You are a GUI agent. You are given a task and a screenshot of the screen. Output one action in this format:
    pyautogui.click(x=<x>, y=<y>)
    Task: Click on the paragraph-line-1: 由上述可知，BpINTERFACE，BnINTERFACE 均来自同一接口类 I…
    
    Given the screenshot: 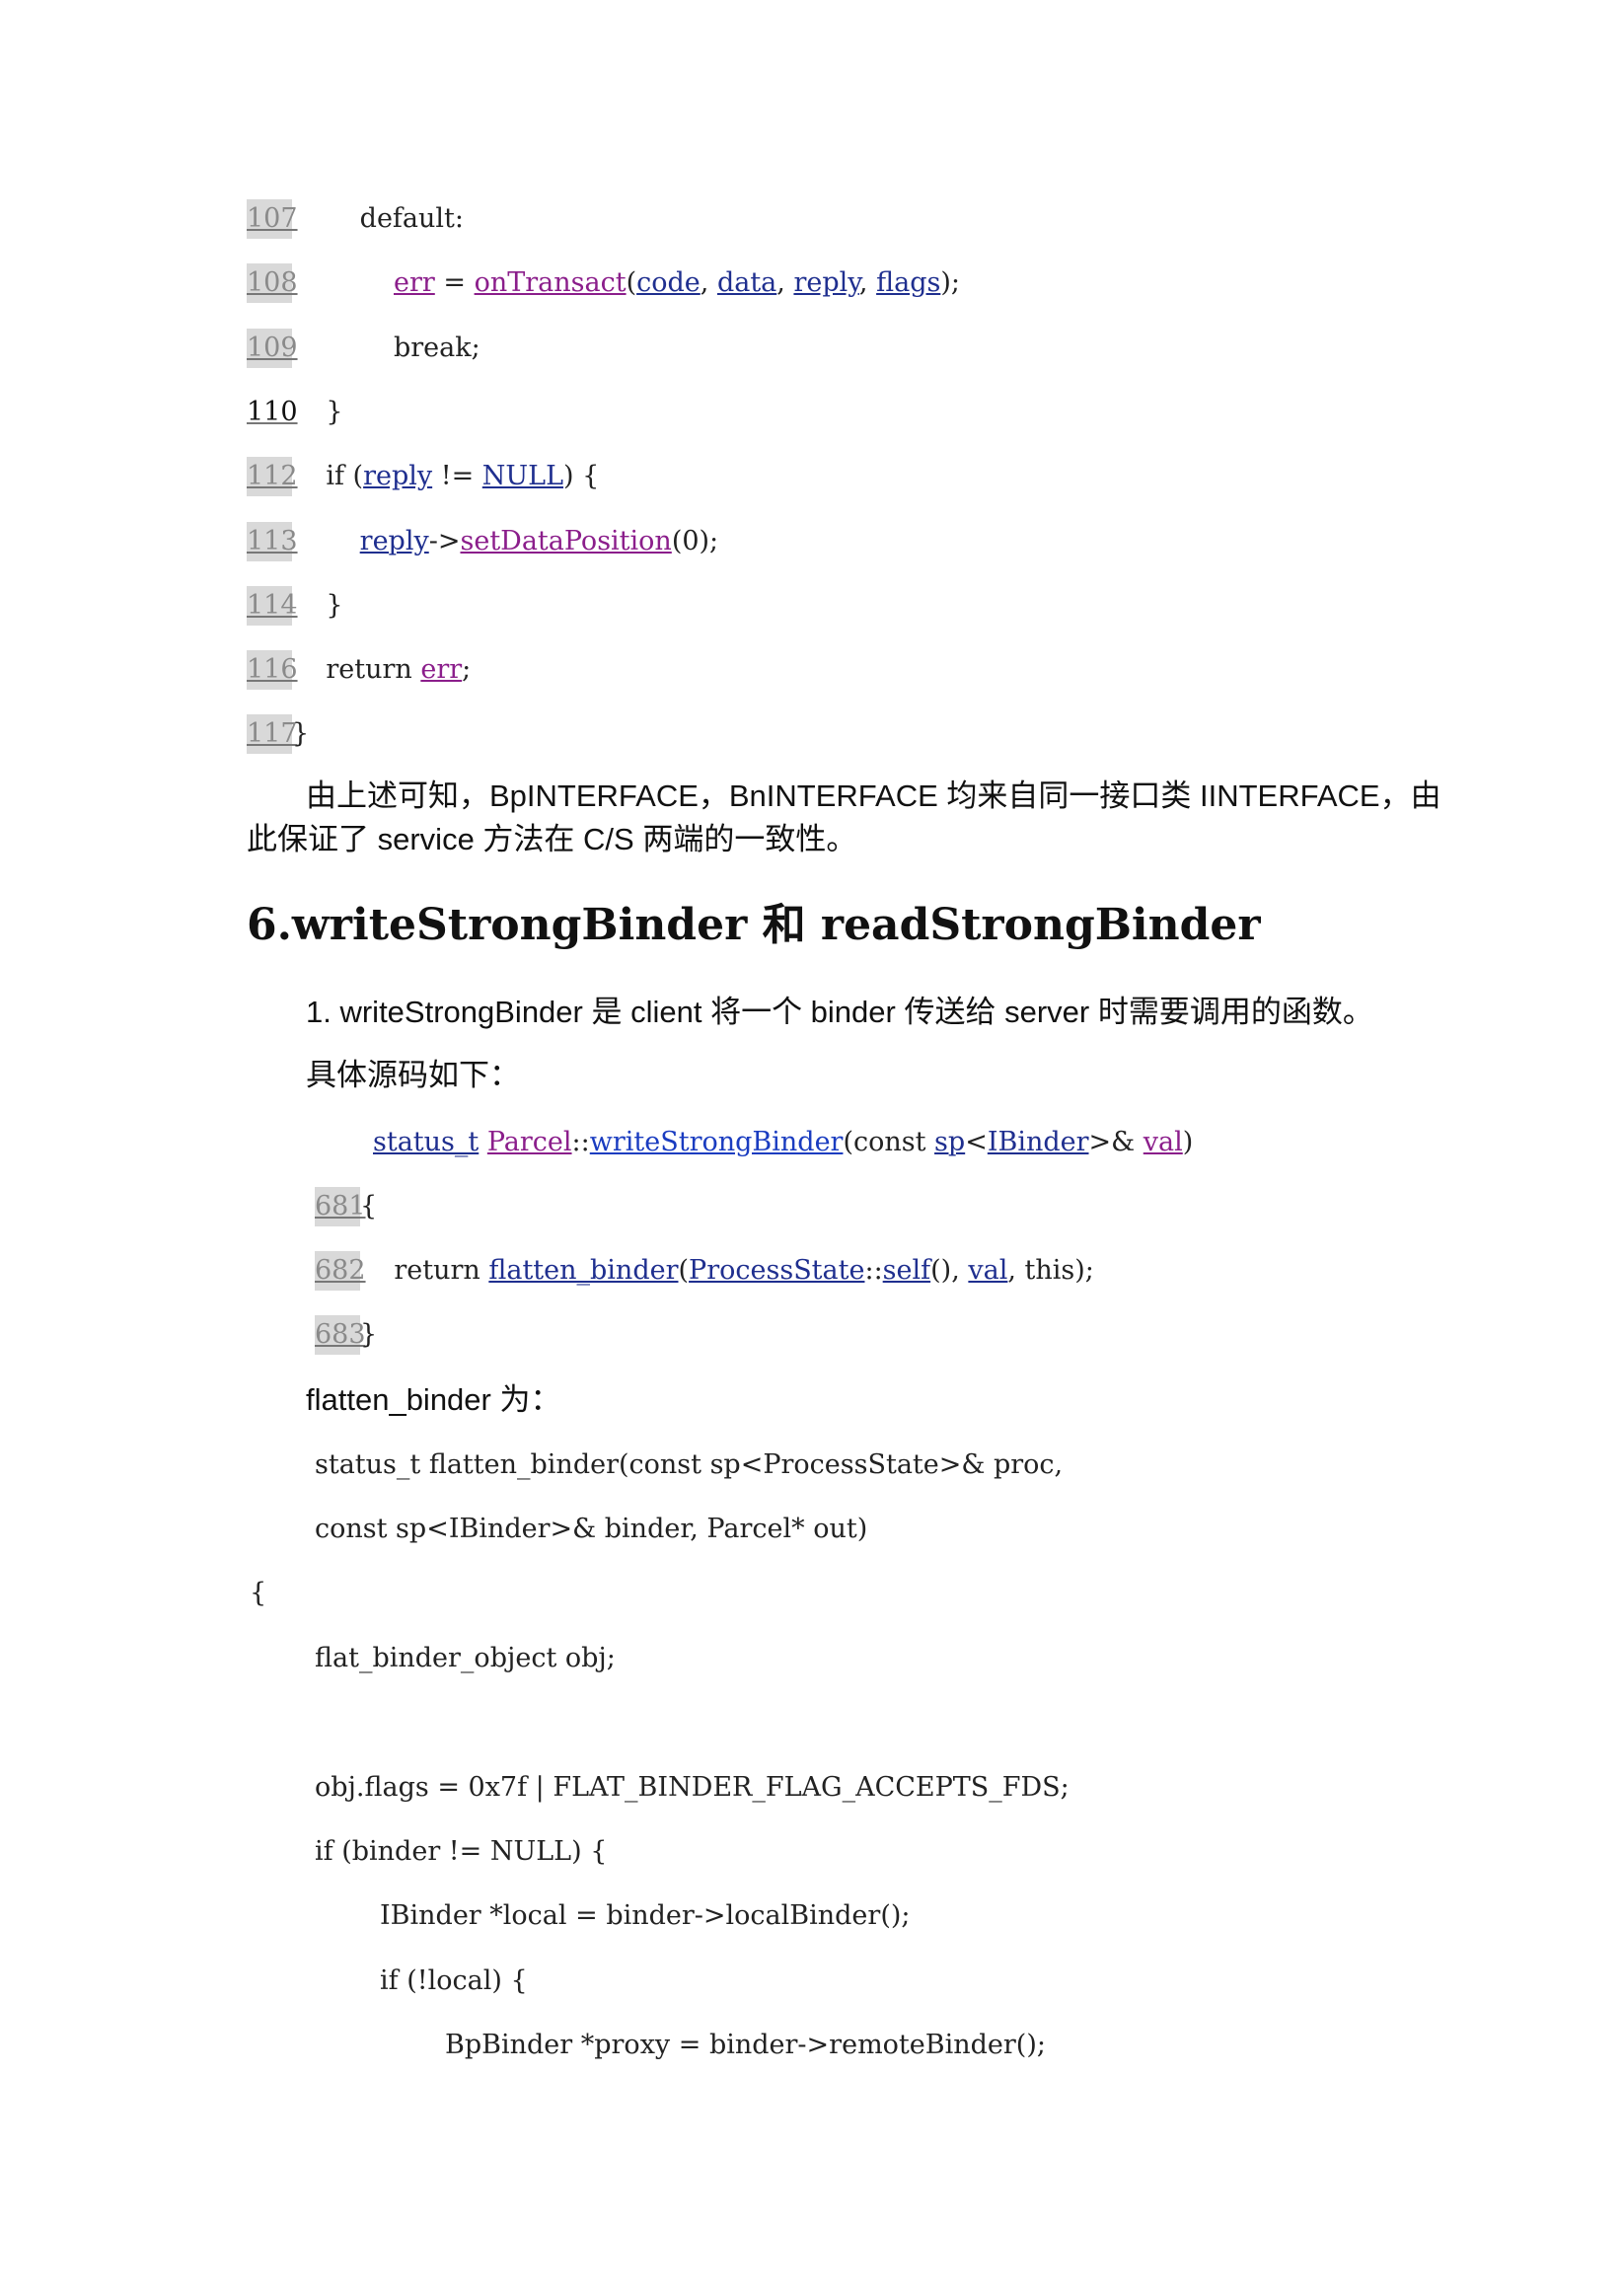 What is the action you would take?
    pyautogui.click(x=874, y=795)
    